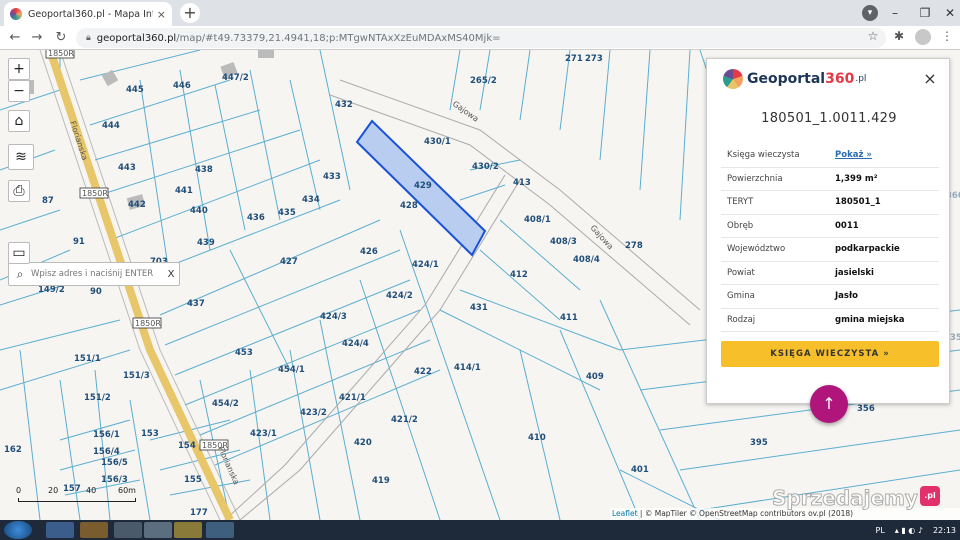  I want to click on logo-name: Geoportal, so click(786, 79).